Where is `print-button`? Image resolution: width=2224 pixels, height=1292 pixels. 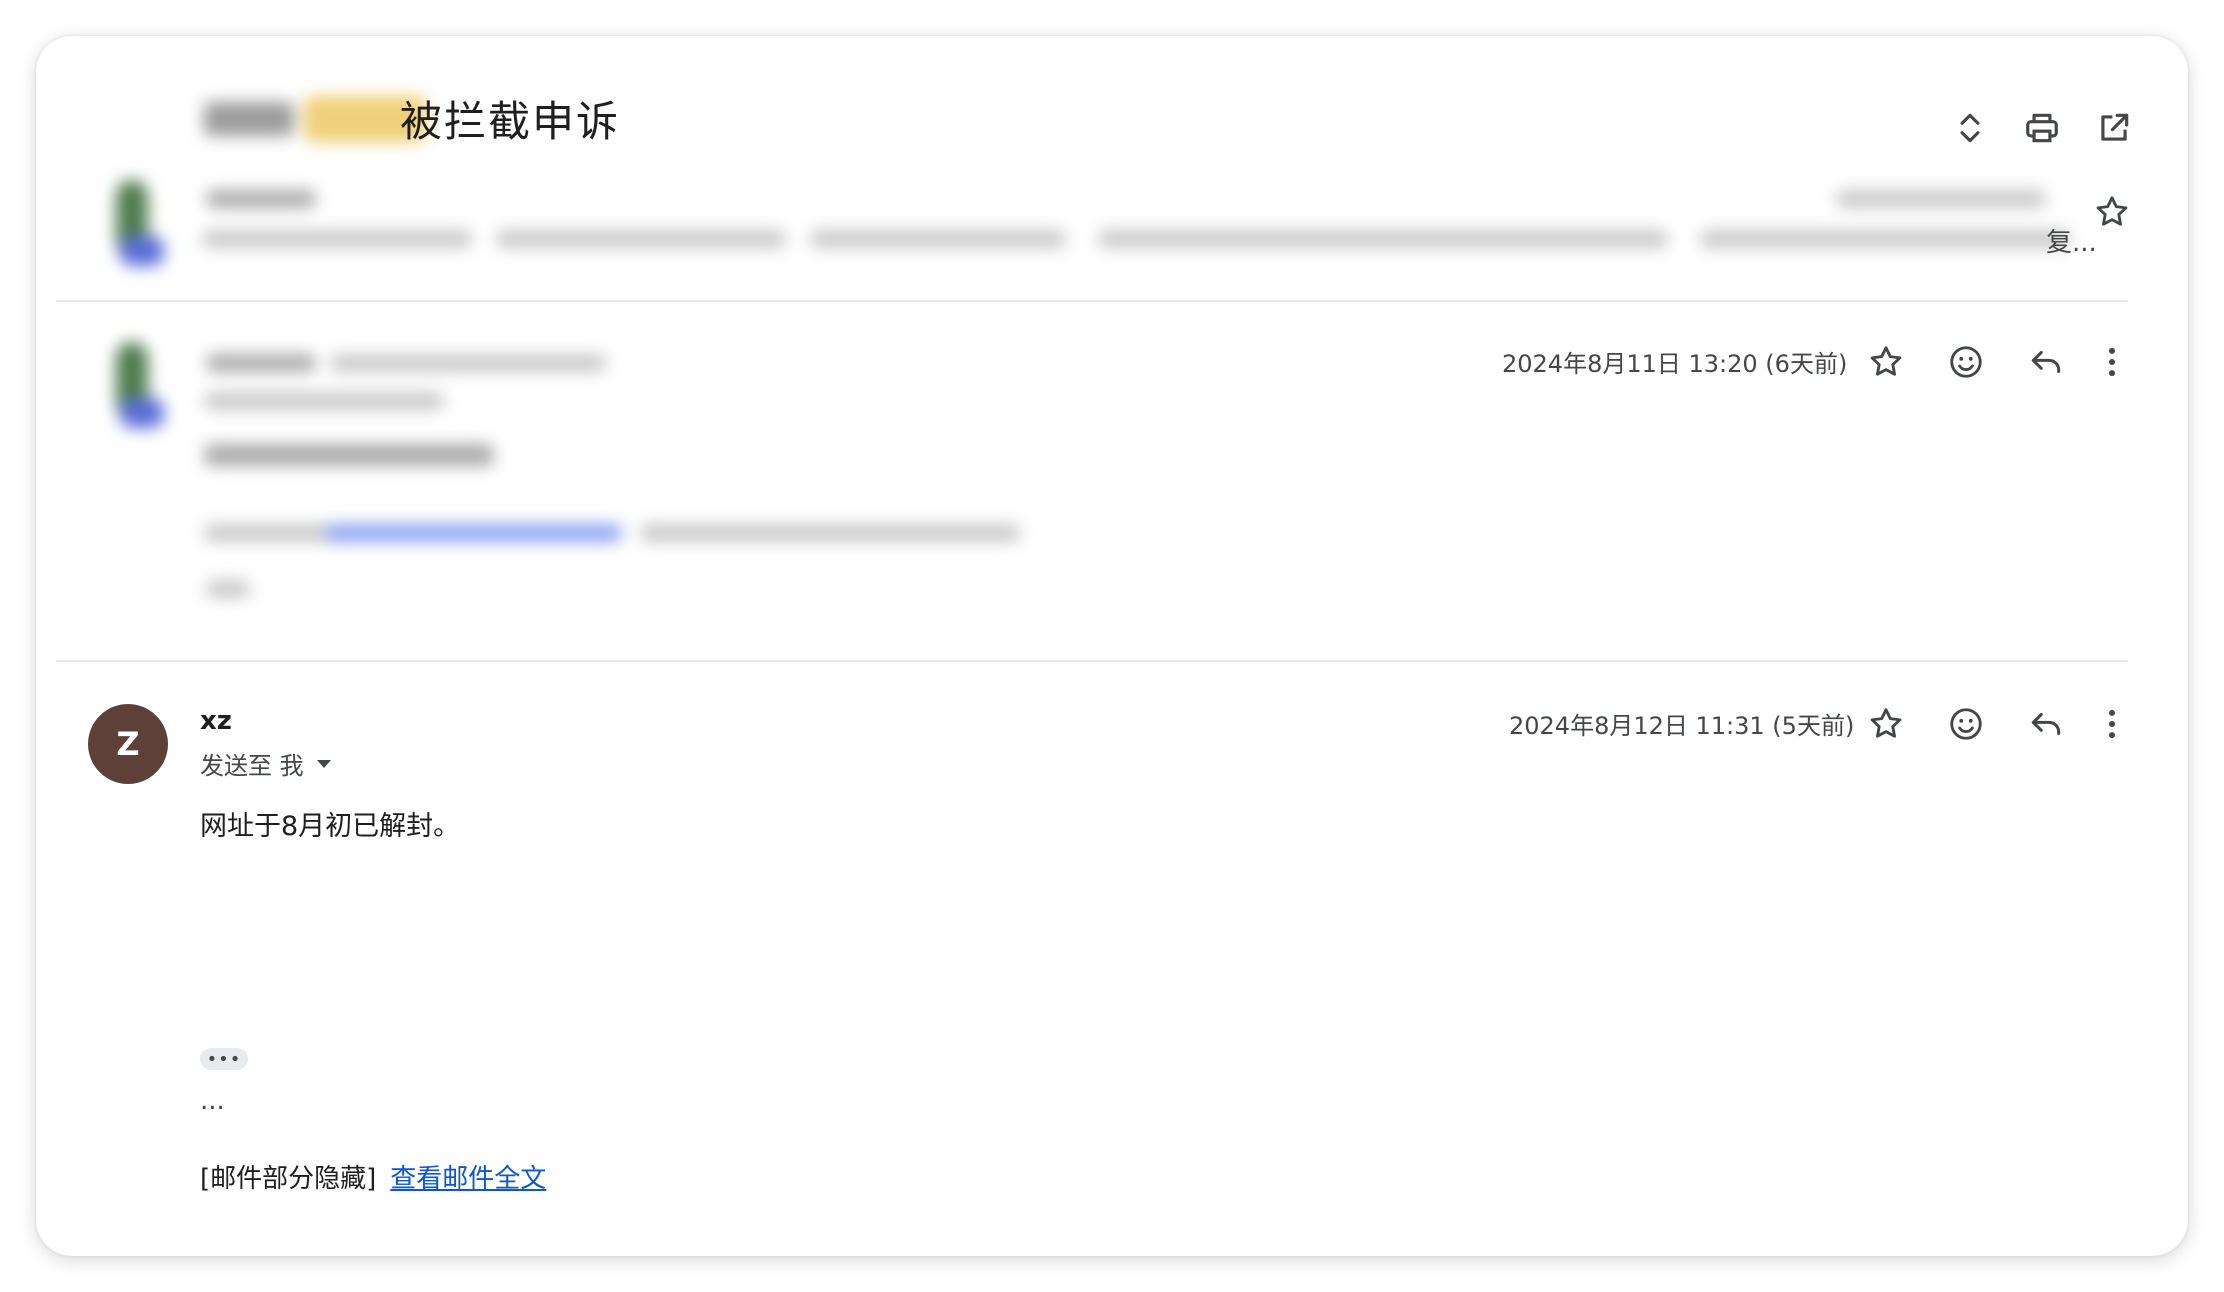 print-button is located at coordinates (2042, 128).